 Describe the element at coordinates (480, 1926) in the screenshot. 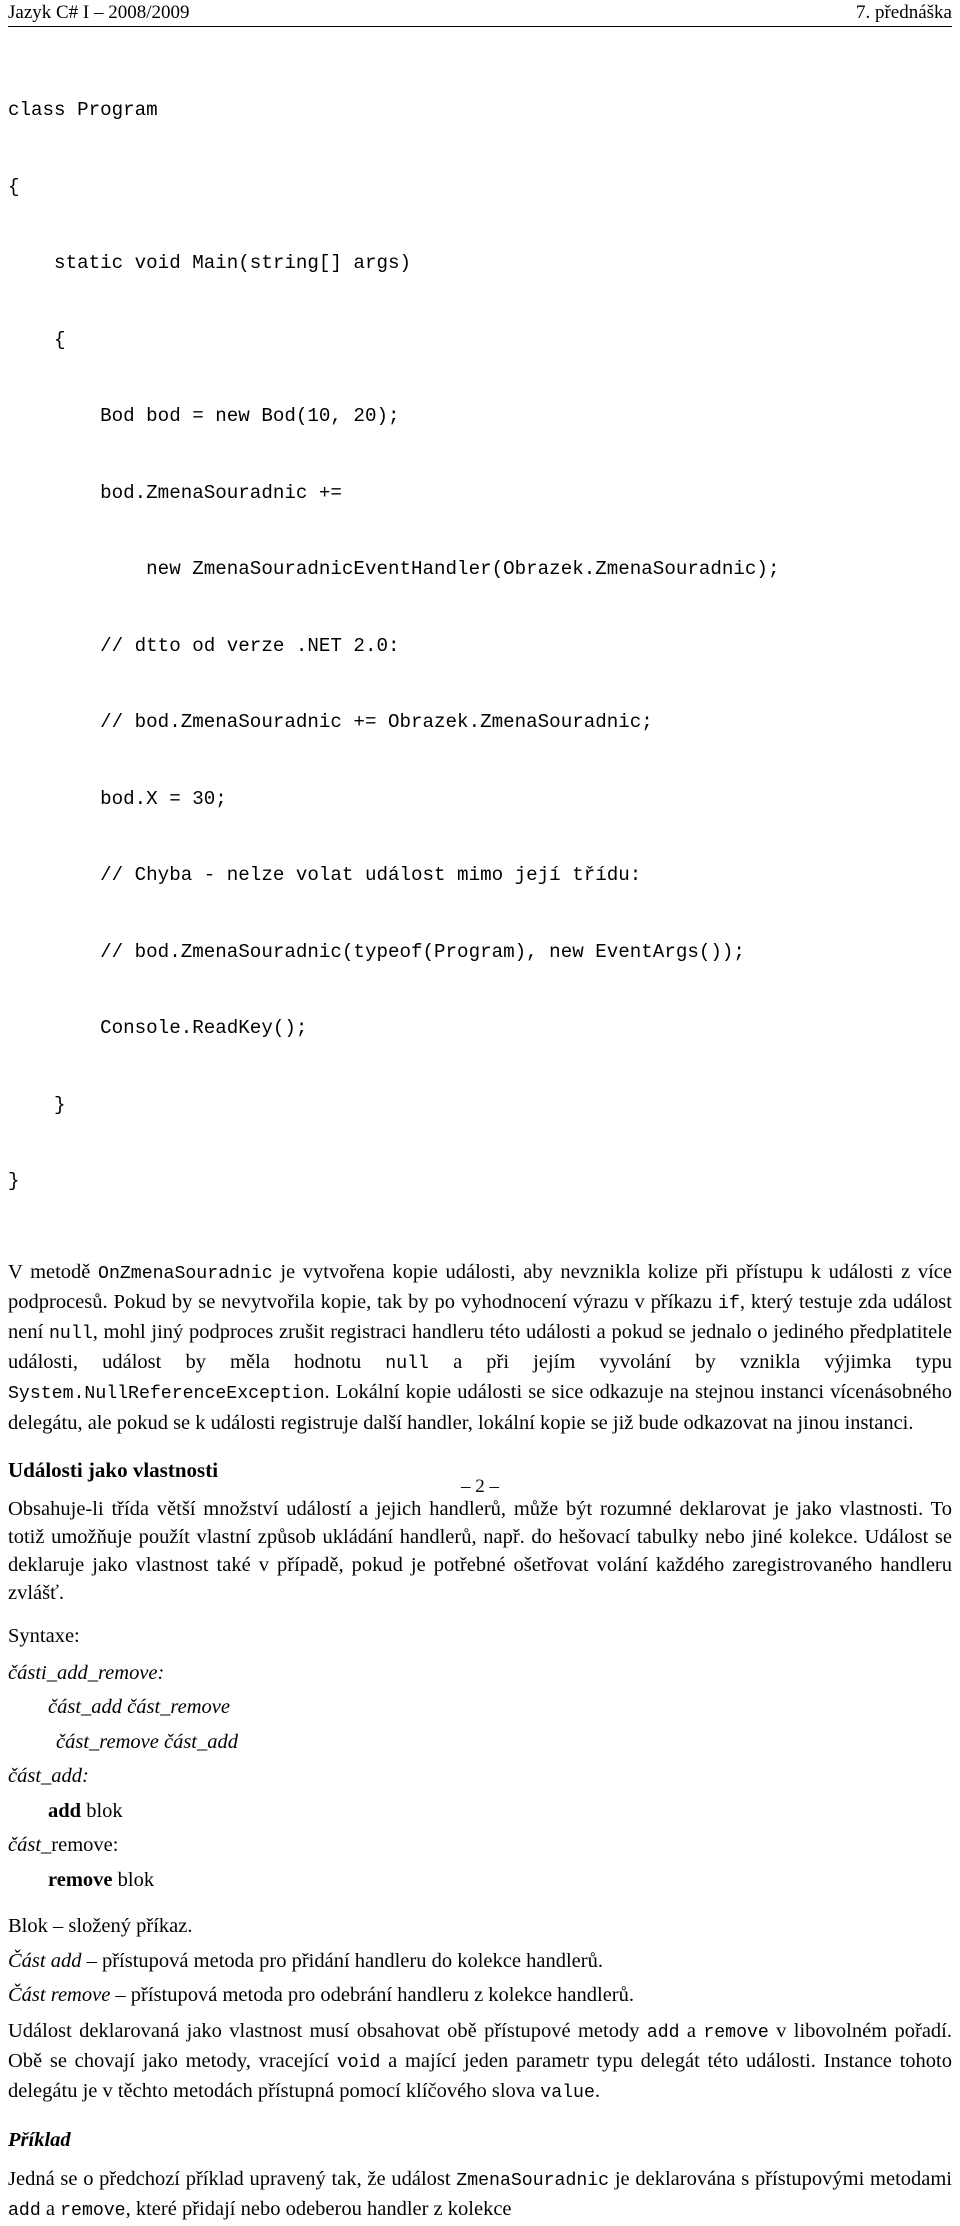

I see `definition-item-blok: Blok – složený příkaz.` at that location.